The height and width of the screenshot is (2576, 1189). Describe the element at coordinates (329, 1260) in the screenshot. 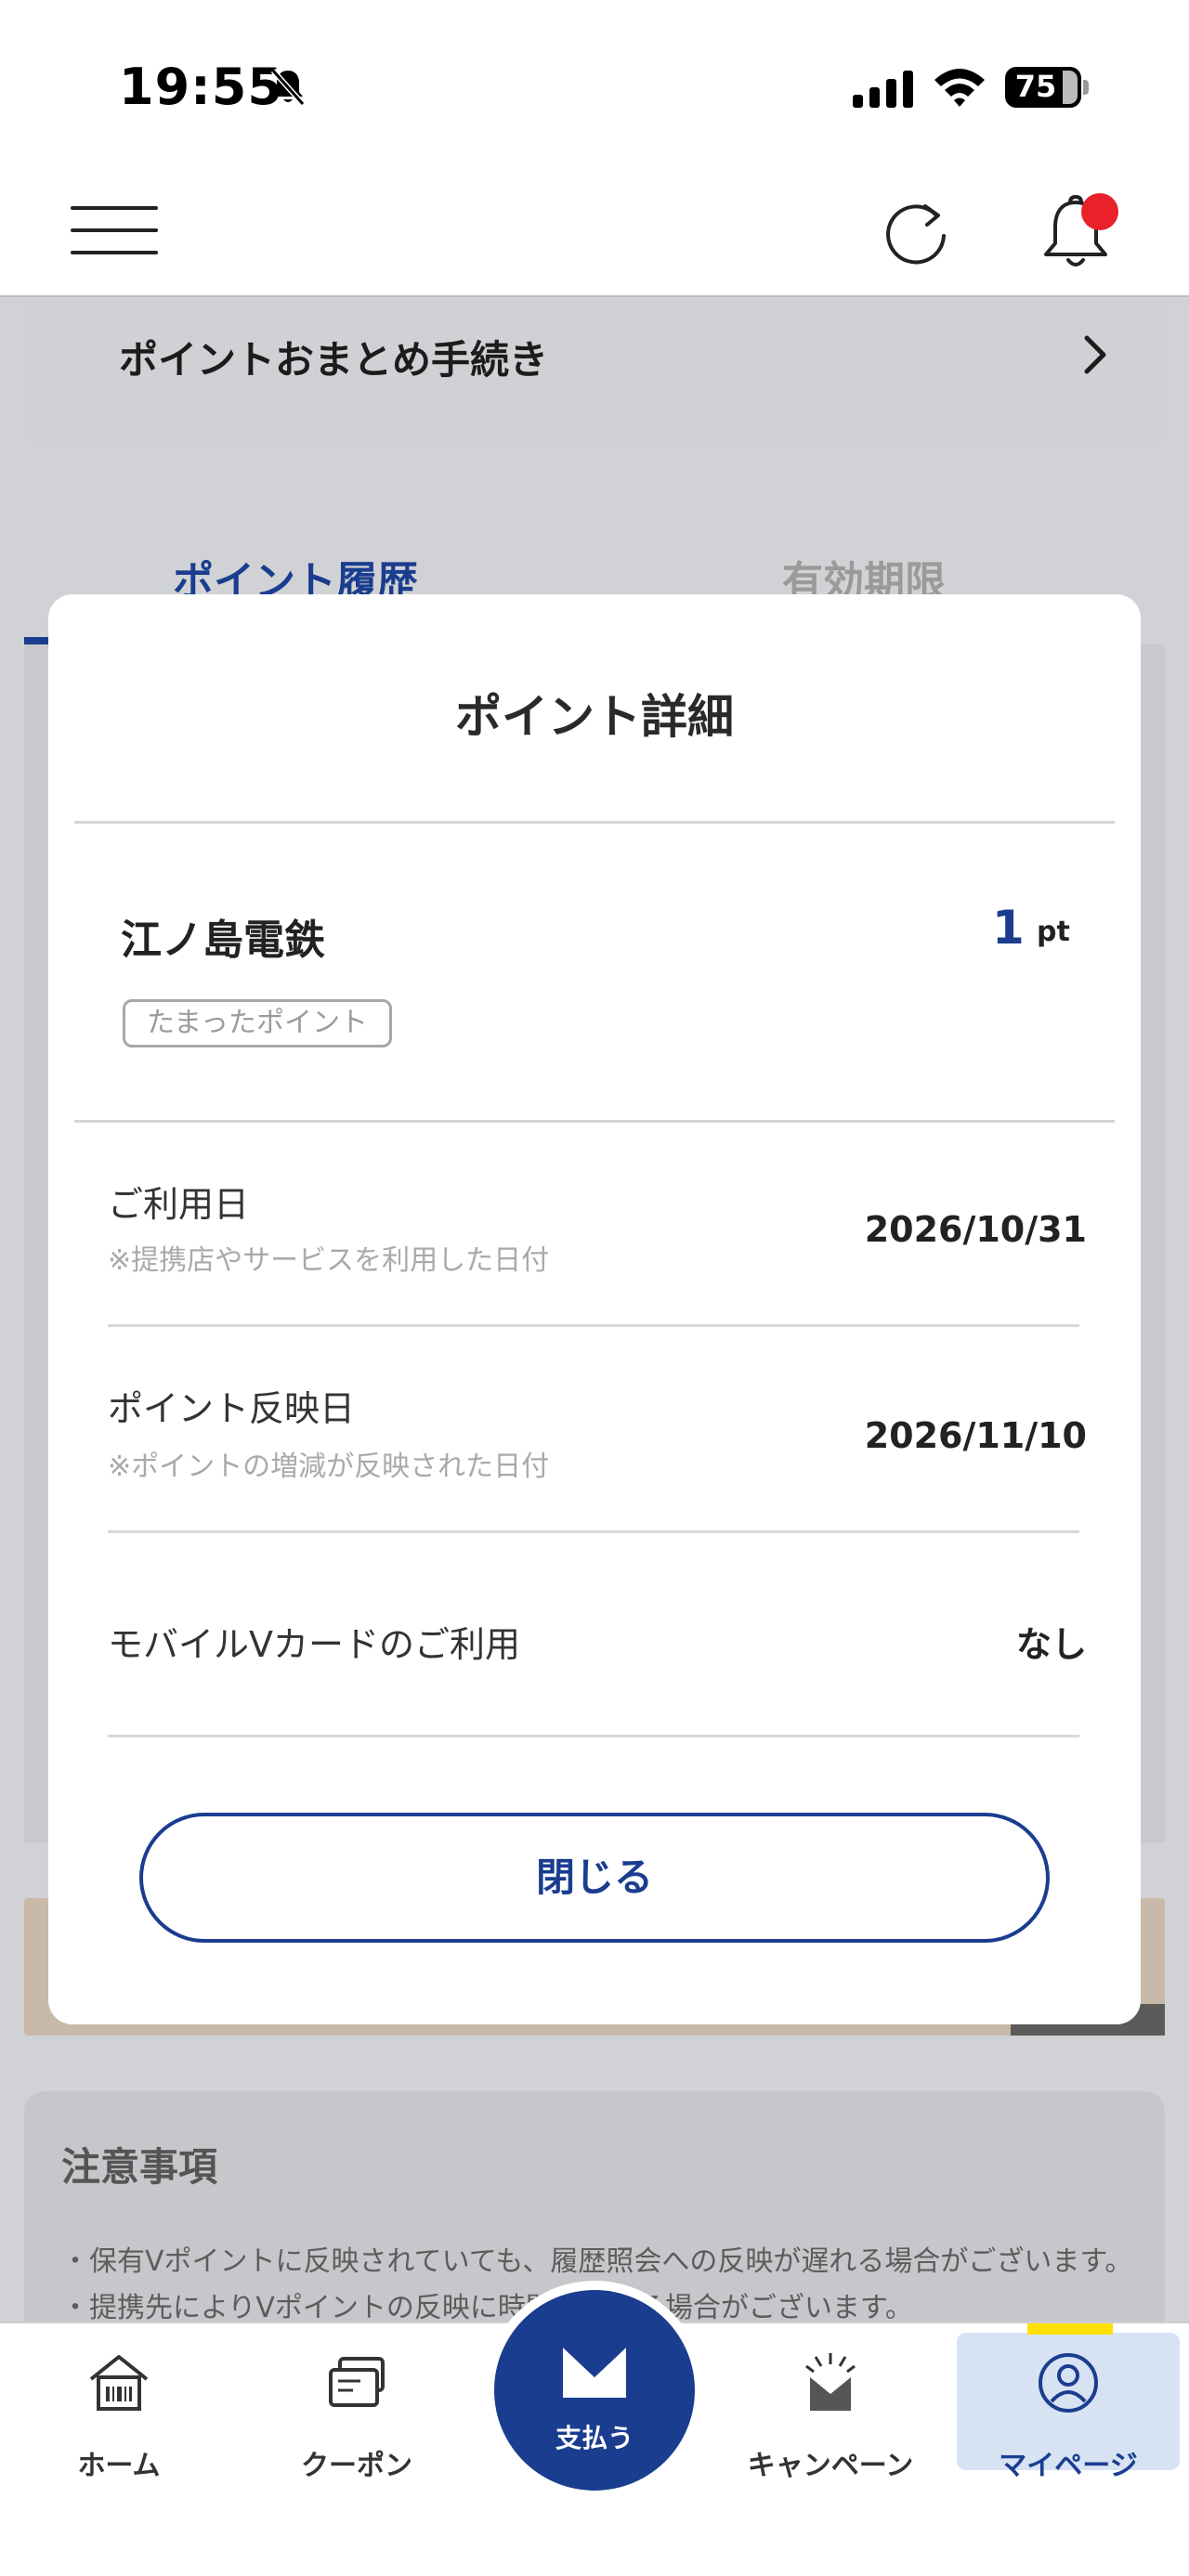

I see `usage-date-note: ※提携店やサービスを利用した日付` at that location.